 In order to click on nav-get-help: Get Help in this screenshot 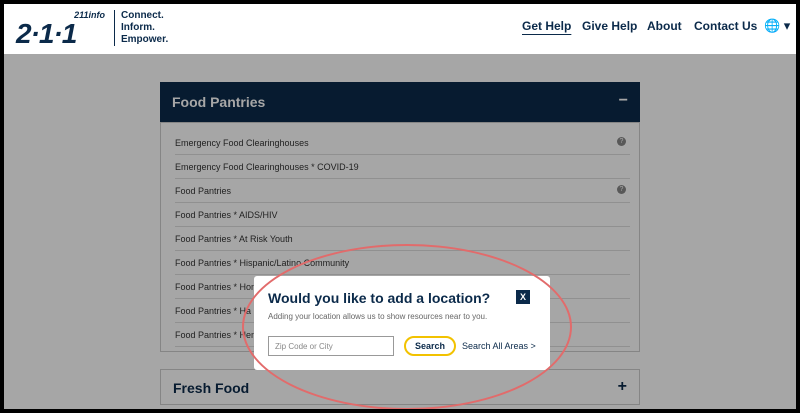, I will do `click(546, 26)`.